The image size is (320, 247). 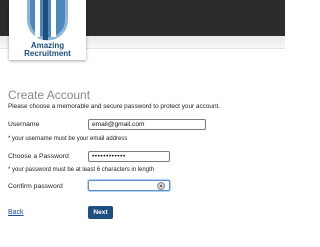 I want to click on brand-name-line2: Recruitment, so click(x=47, y=53).